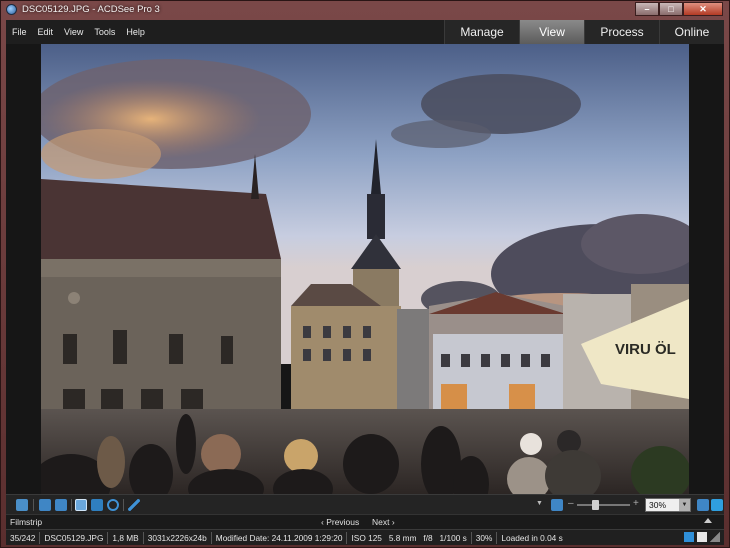 The height and width of the screenshot is (548, 730). Describe the element at coordinates (717, 505) in the screenshot. I see `expand-icon` at that location.